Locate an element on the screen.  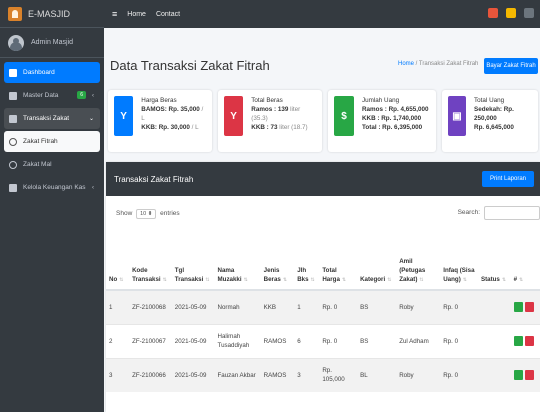
user-name: Admin Masjid is located at coordinates (52, 42).